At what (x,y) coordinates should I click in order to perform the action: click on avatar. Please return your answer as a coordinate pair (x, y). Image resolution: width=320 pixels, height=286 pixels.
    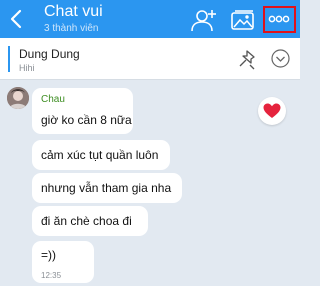
    Looking at the image, I should click on (18, 98).